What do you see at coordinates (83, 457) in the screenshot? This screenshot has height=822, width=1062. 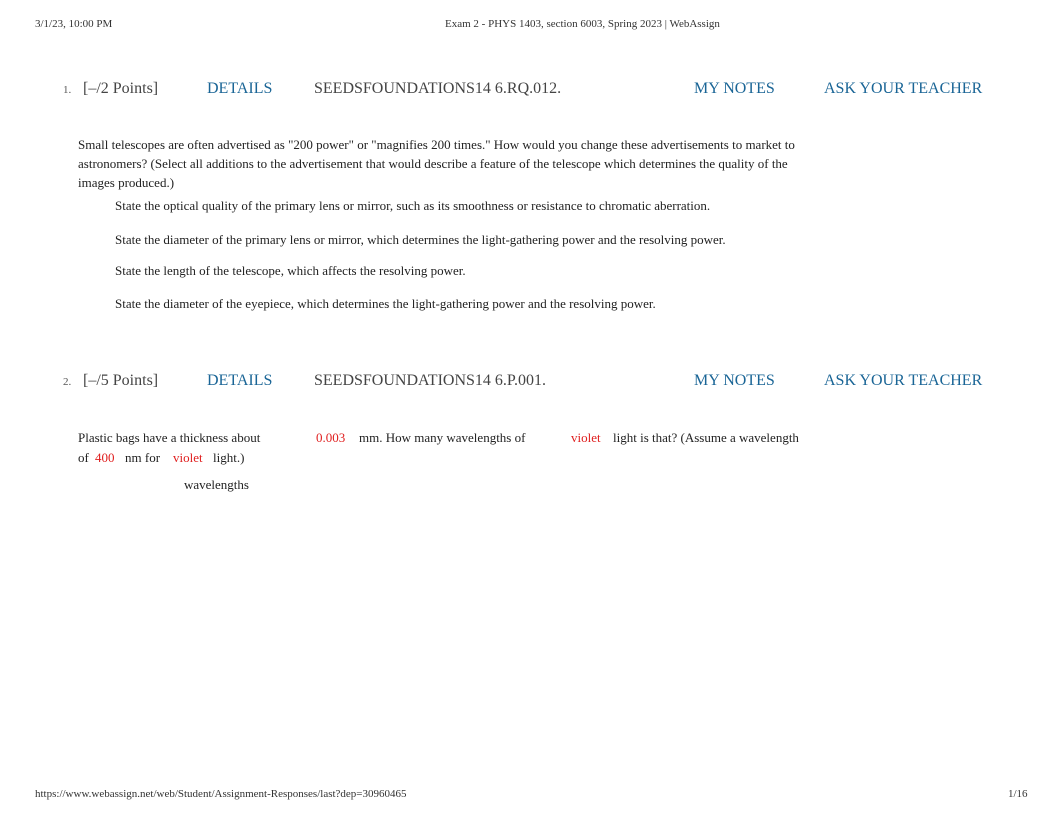 I see `prompt-text: of` at bounding box center [83, 457].